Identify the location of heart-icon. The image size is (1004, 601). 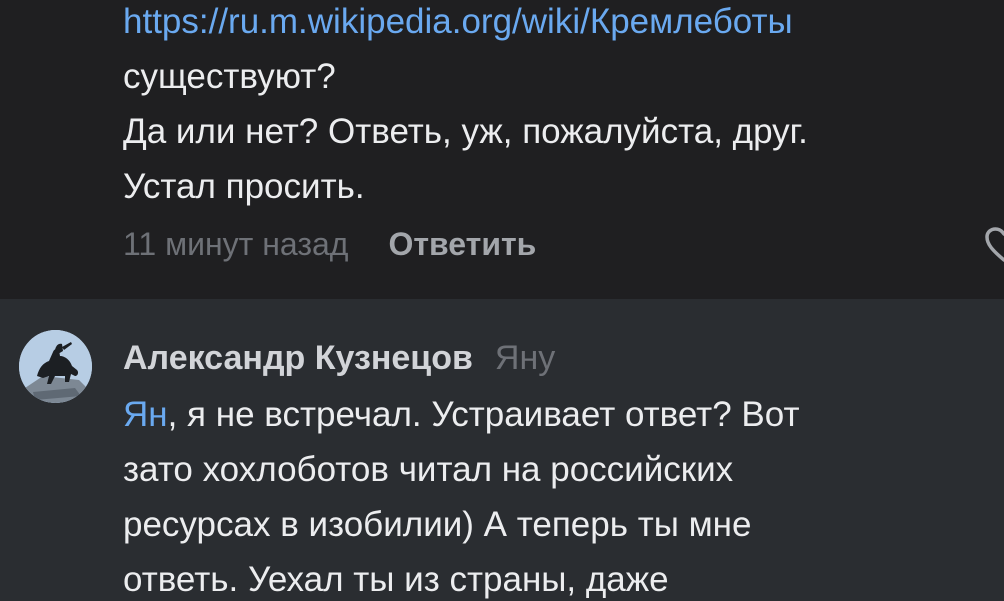
(994, 245).